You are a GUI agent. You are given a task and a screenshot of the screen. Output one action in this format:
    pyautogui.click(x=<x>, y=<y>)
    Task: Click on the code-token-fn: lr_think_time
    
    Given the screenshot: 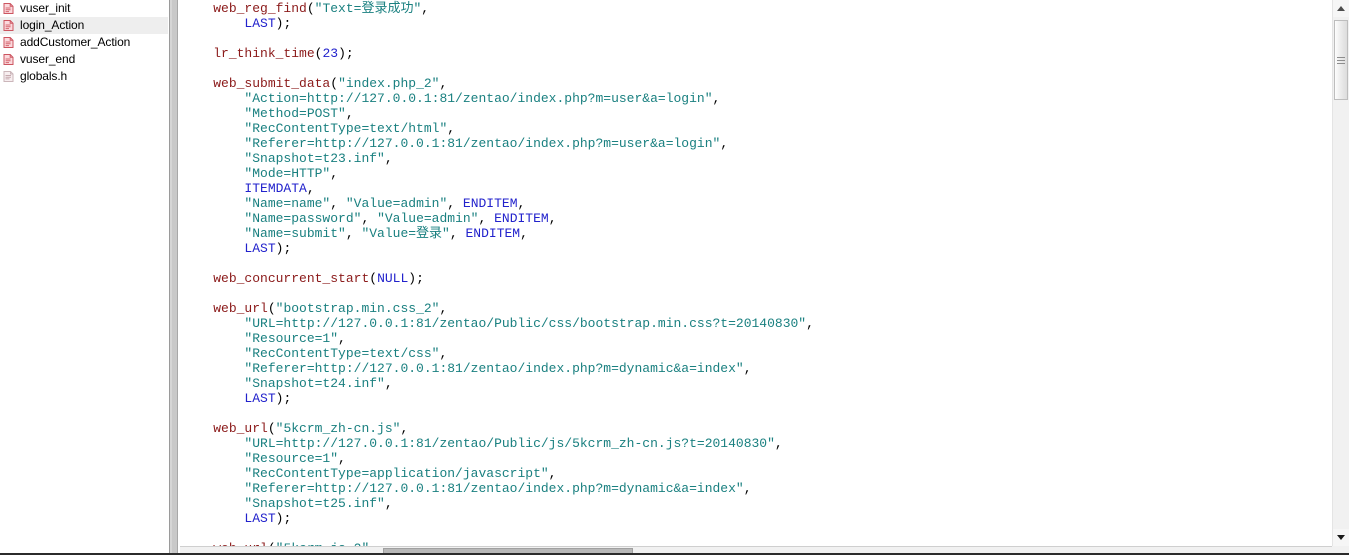 What is the action you would take?
    pyautogui.click(x=264, y=53)
    